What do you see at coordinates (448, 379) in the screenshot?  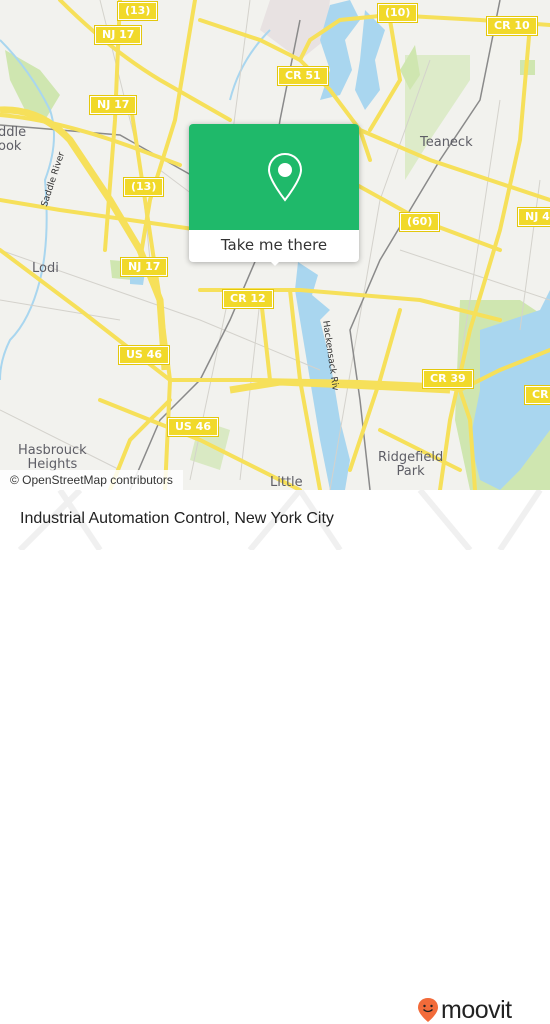 I see `road-shield-cr39: CR 39` at bounding box center [448, 379].